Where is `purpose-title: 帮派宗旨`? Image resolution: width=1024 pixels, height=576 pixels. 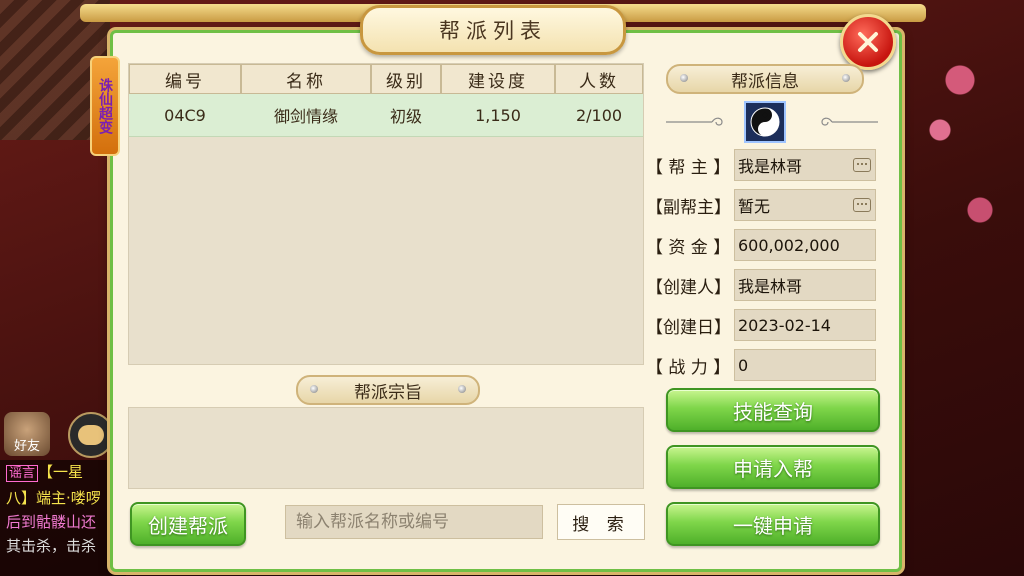 purpose-title: 帮派宗旨 is located at coordinates (388, 392).